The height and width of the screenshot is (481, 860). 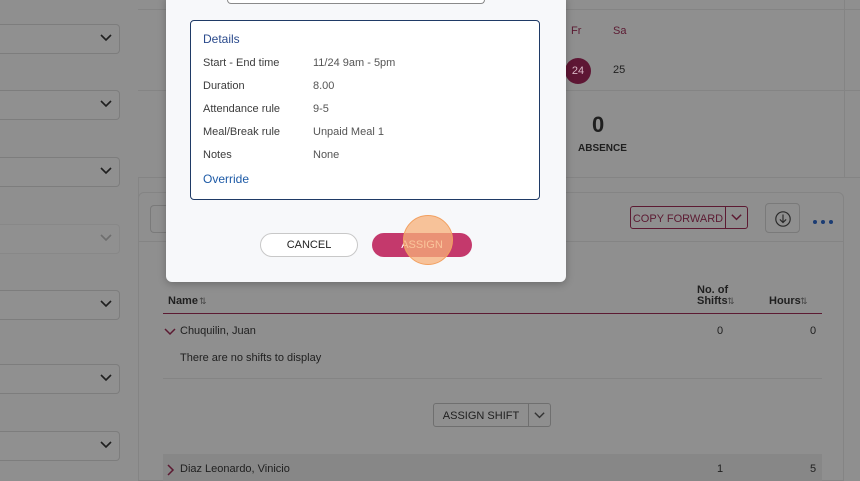 I want to click on copy-forward-button: COPY FORWARD, so click(x=678, y=217).